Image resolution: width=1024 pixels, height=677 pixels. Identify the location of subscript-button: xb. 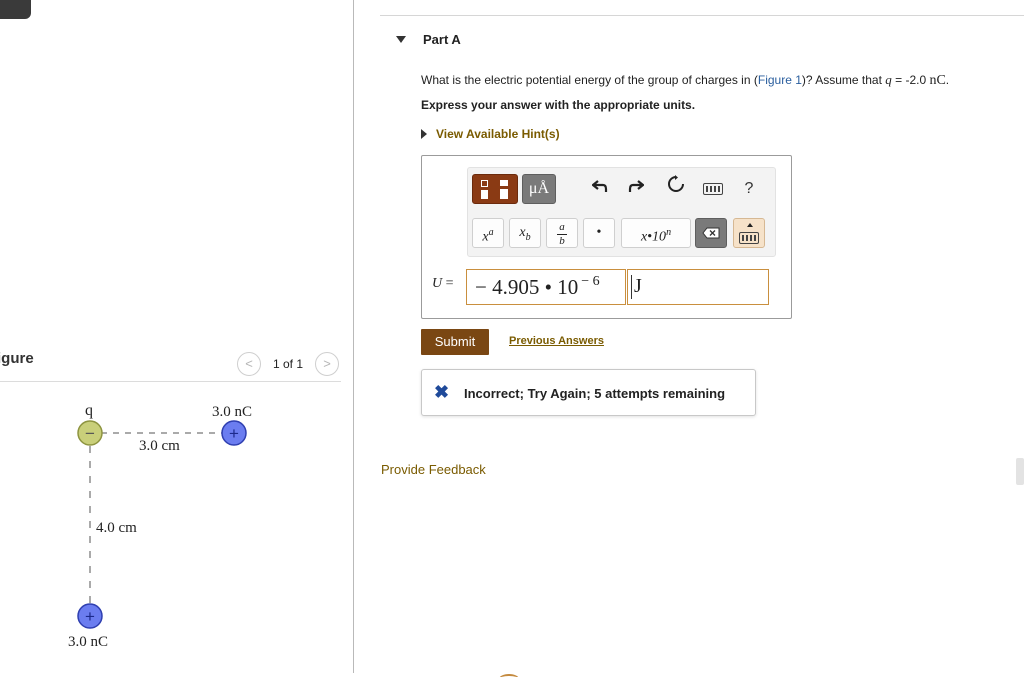
(525, 233).